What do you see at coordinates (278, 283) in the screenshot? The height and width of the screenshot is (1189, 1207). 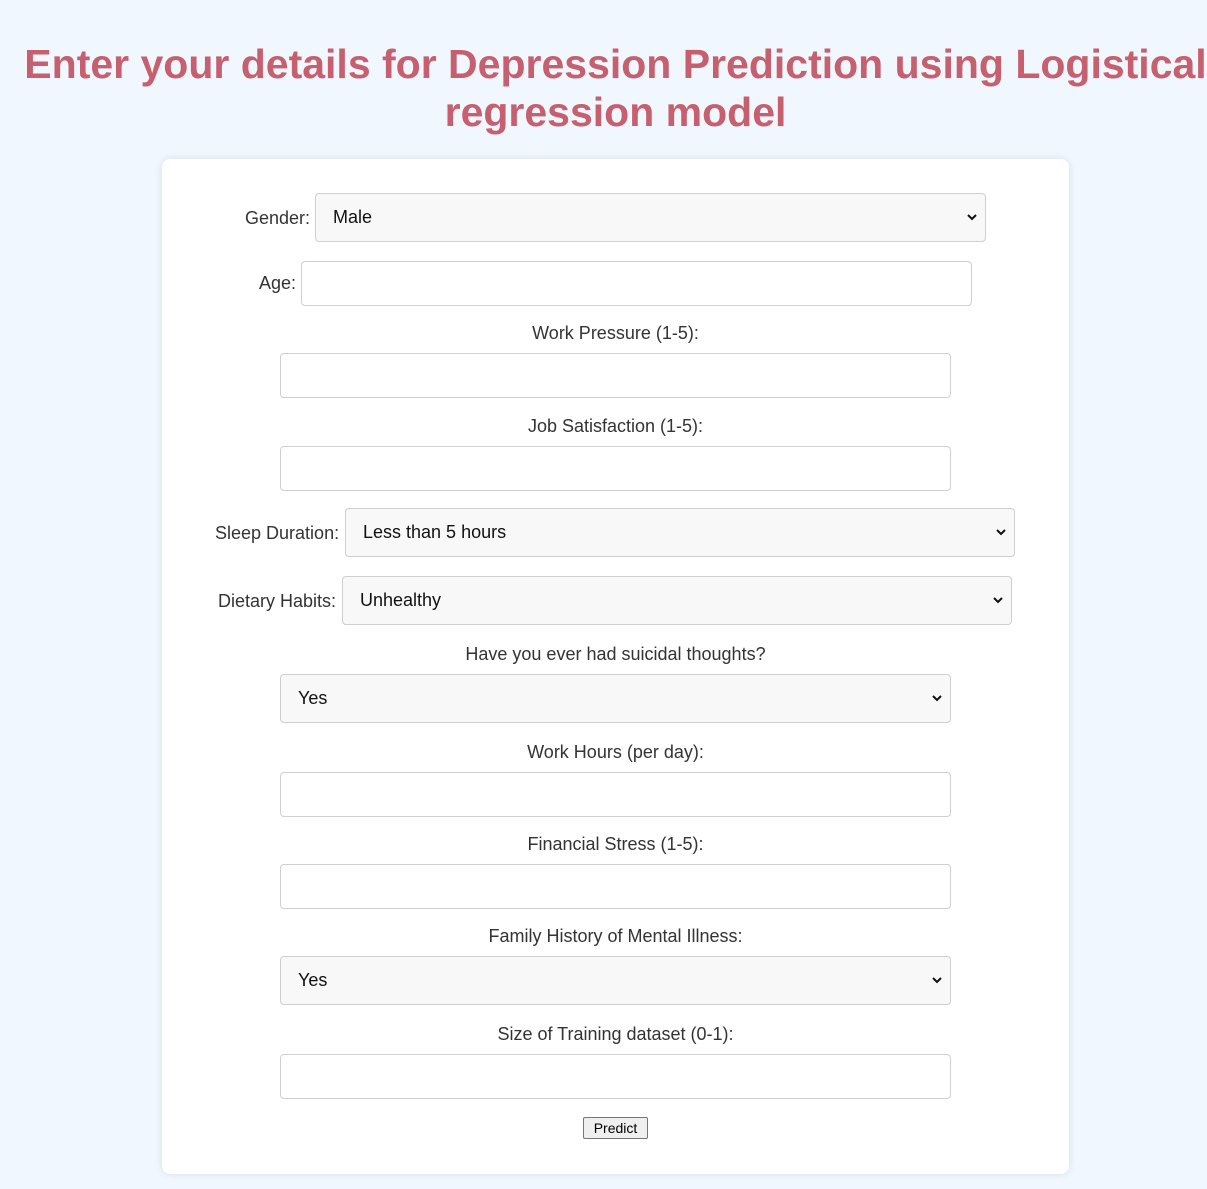 I see `age-label: Age:` at bounding box center [278, 283].